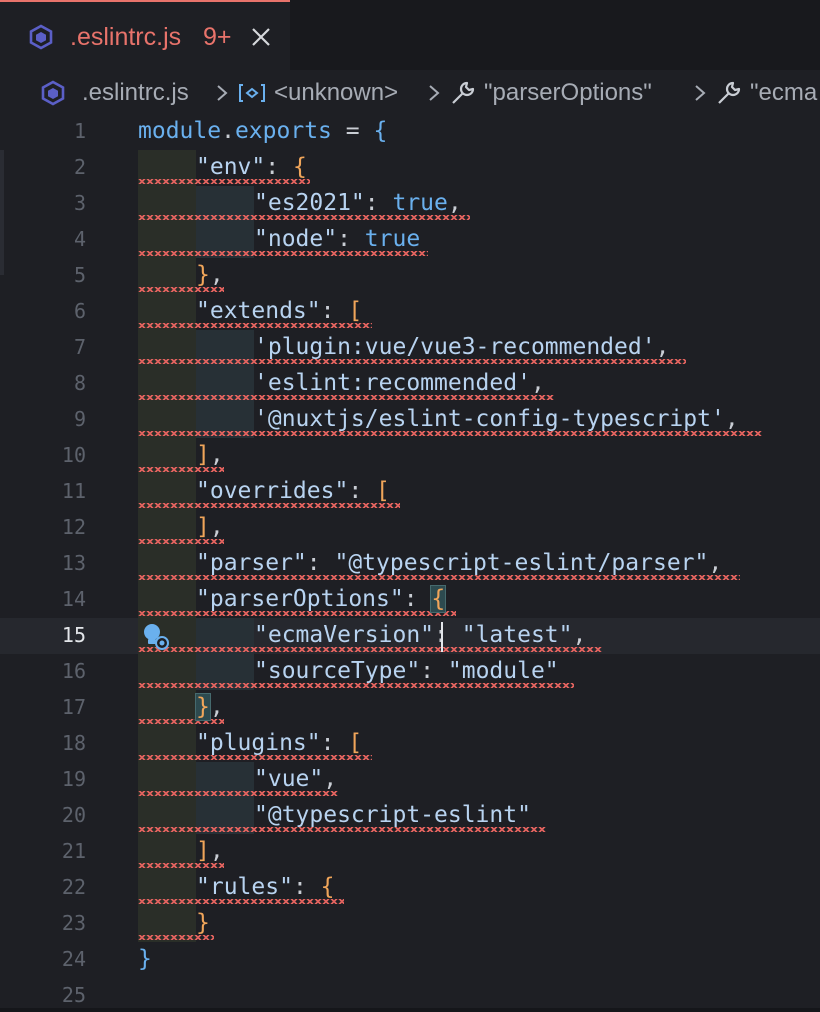 The image size is (820, 1012). Describe the element at coordinates (551, 93) in the screenshot. I see `breadcrumb-item-parseroptions: "parserOptions"` at that location.